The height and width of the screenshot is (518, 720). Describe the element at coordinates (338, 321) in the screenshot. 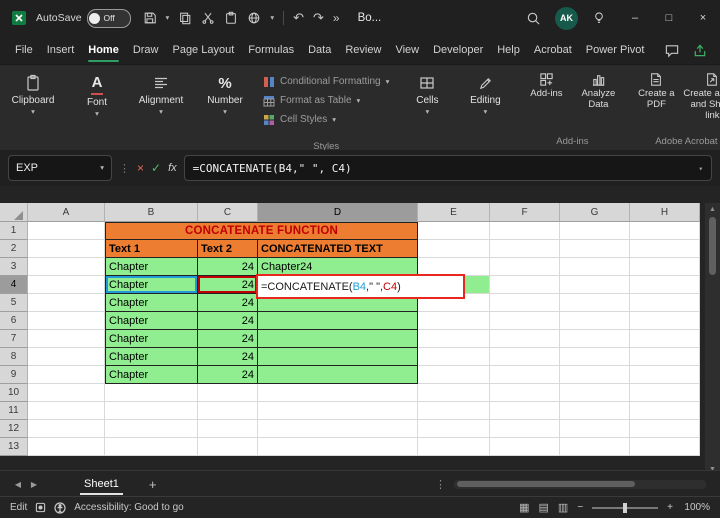

I see `cell-D6` at that location.